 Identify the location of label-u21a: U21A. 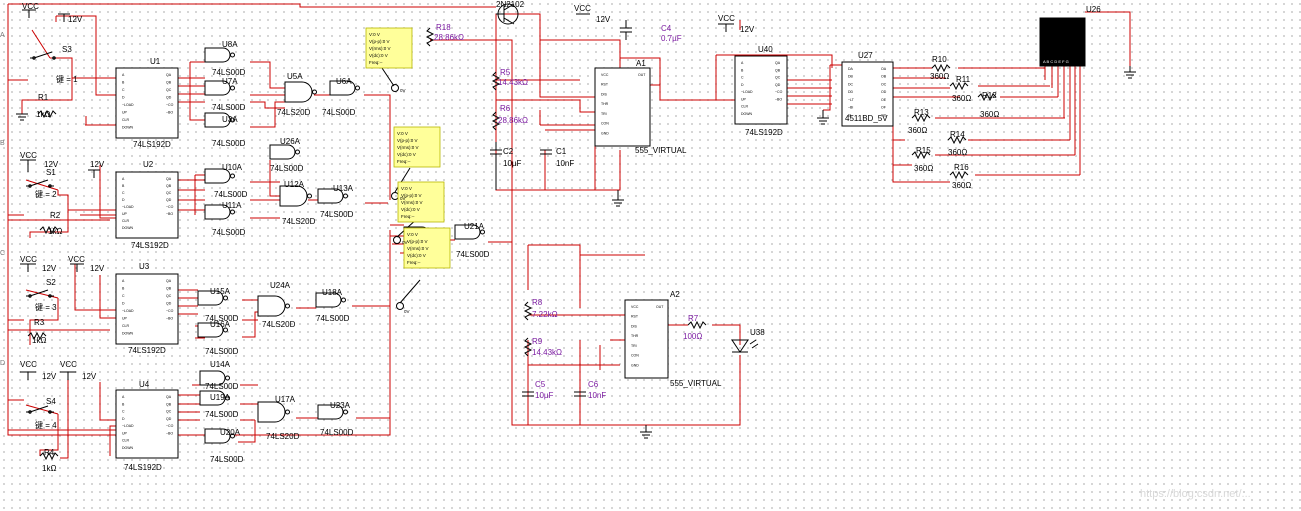
(474, 226).